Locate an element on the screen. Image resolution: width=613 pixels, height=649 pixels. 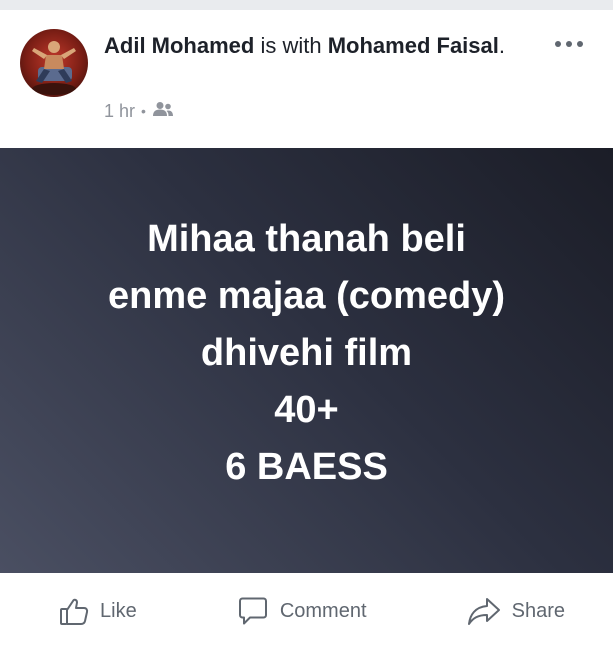
author-name: Adil Mohamed is located at coordinates (179, 45).